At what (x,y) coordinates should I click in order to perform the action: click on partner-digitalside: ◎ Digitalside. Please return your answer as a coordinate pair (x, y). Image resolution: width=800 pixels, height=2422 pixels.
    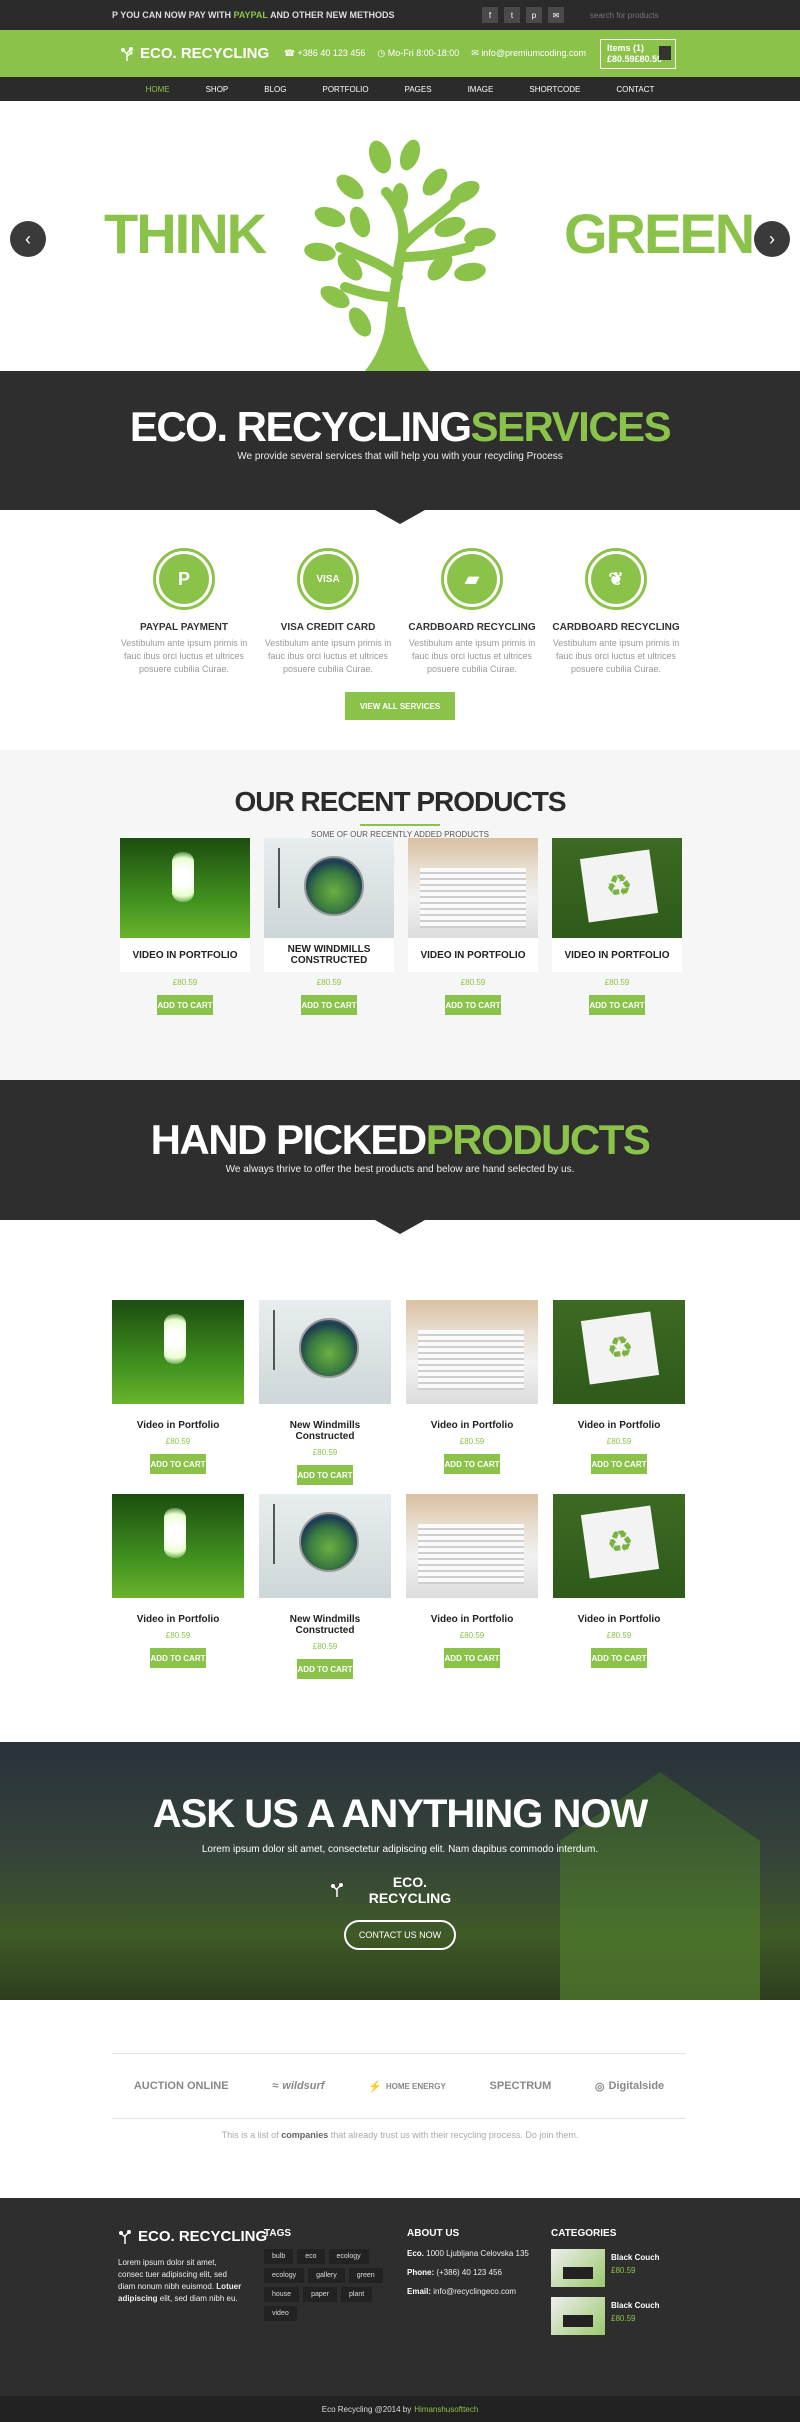
    Looking at the image, I should click on (629, 2086).